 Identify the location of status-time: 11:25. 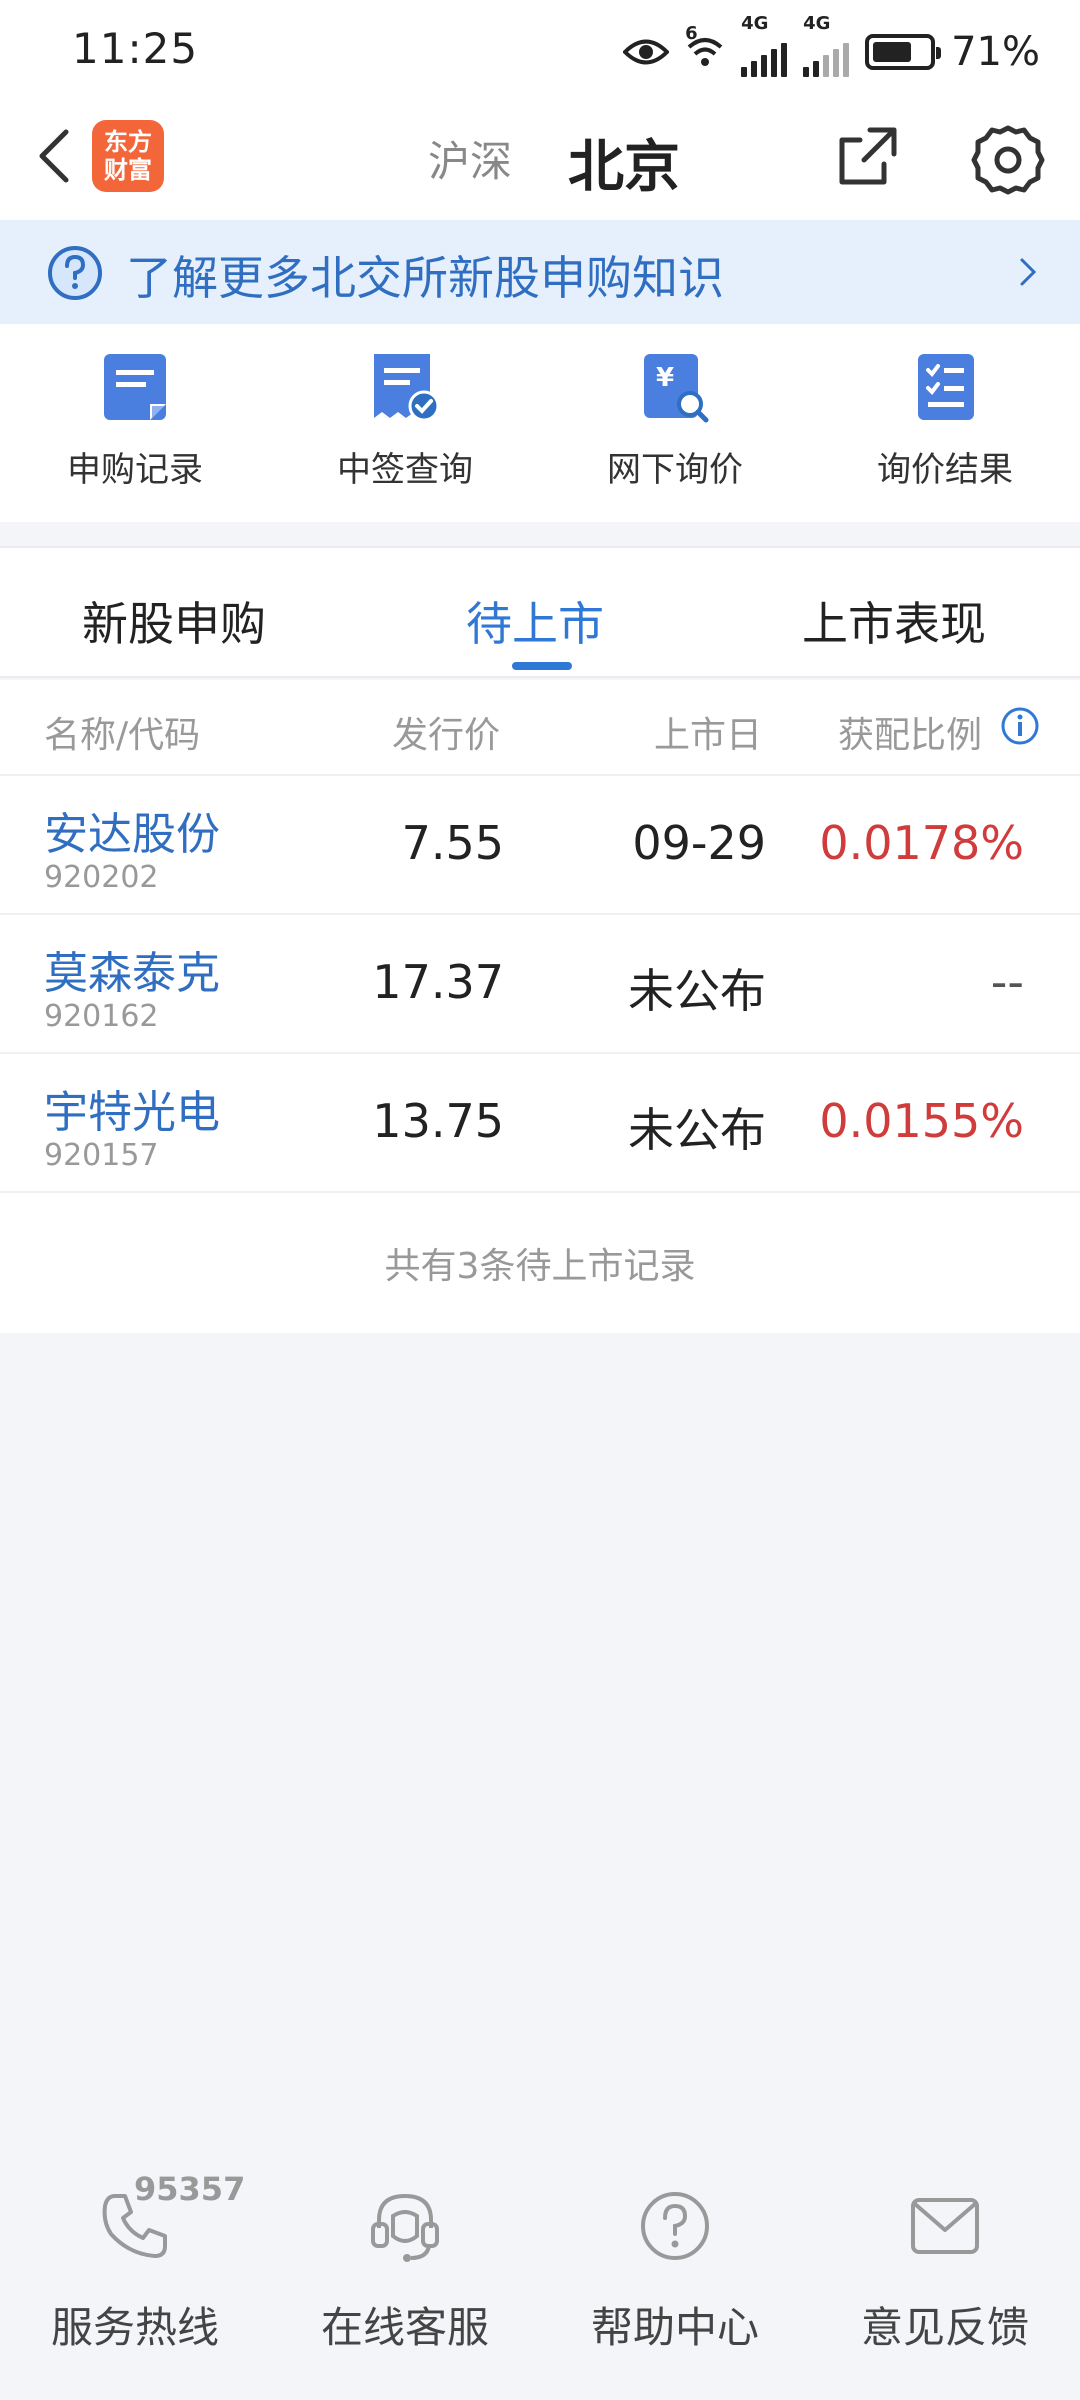
(135, 48).